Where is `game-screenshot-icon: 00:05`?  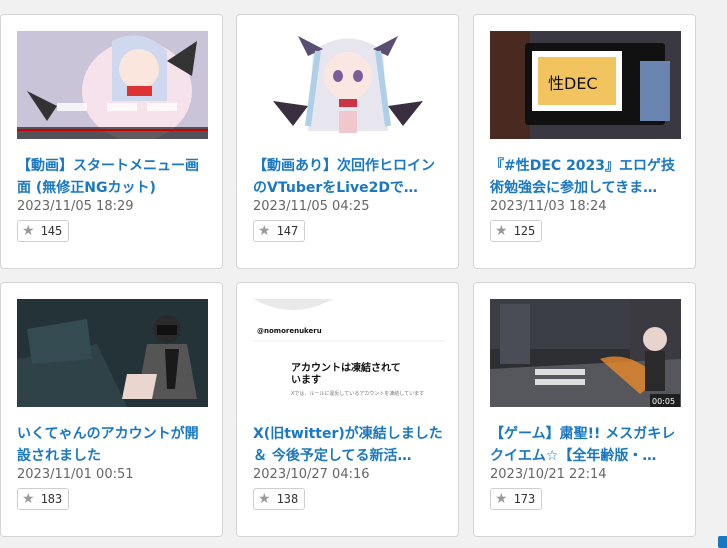 game-screenshot-icon: 00:05 is located at coordinates (585, 353).